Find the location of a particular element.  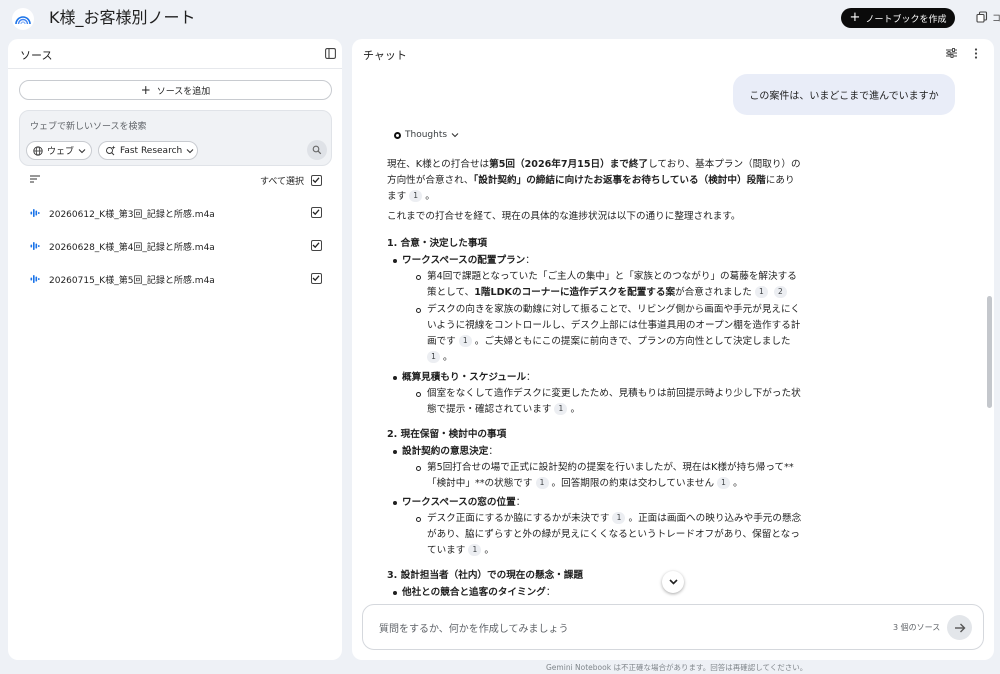

send-button is located at coordinates (959, 627).